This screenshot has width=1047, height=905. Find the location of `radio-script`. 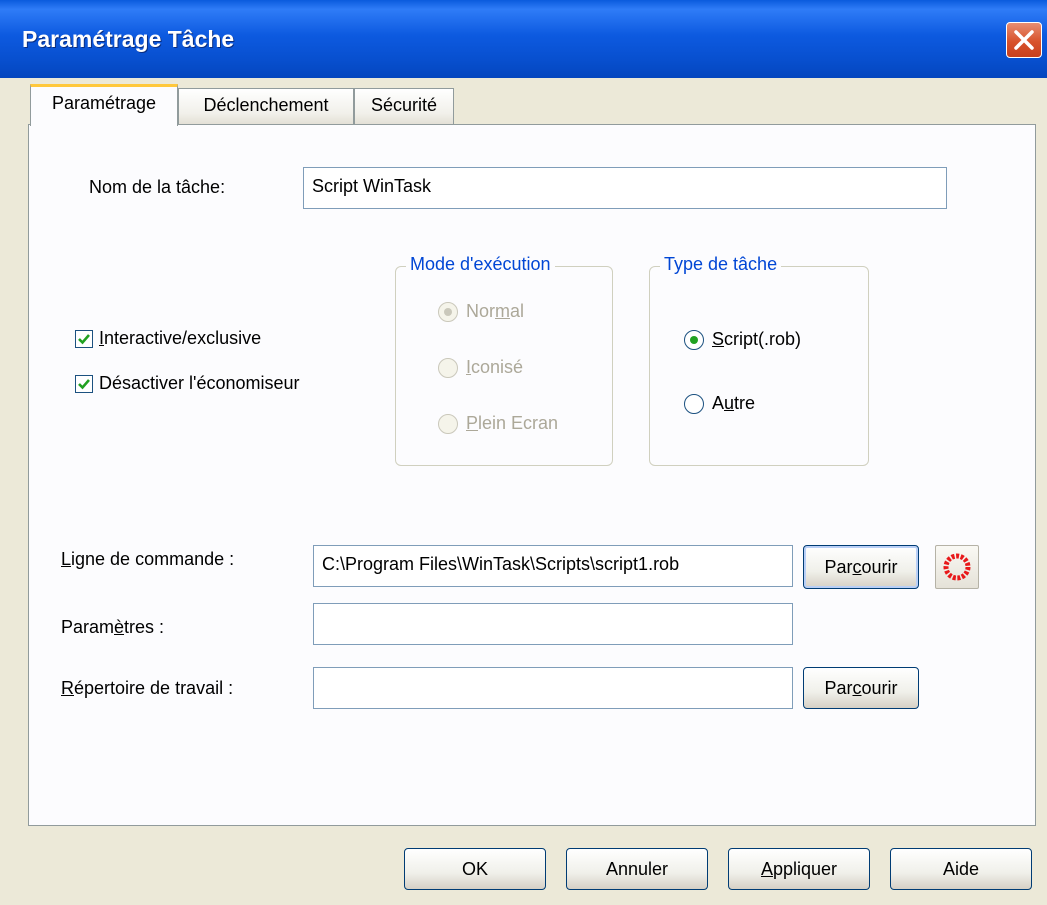

radio-script is located at coordinates (694, 340).